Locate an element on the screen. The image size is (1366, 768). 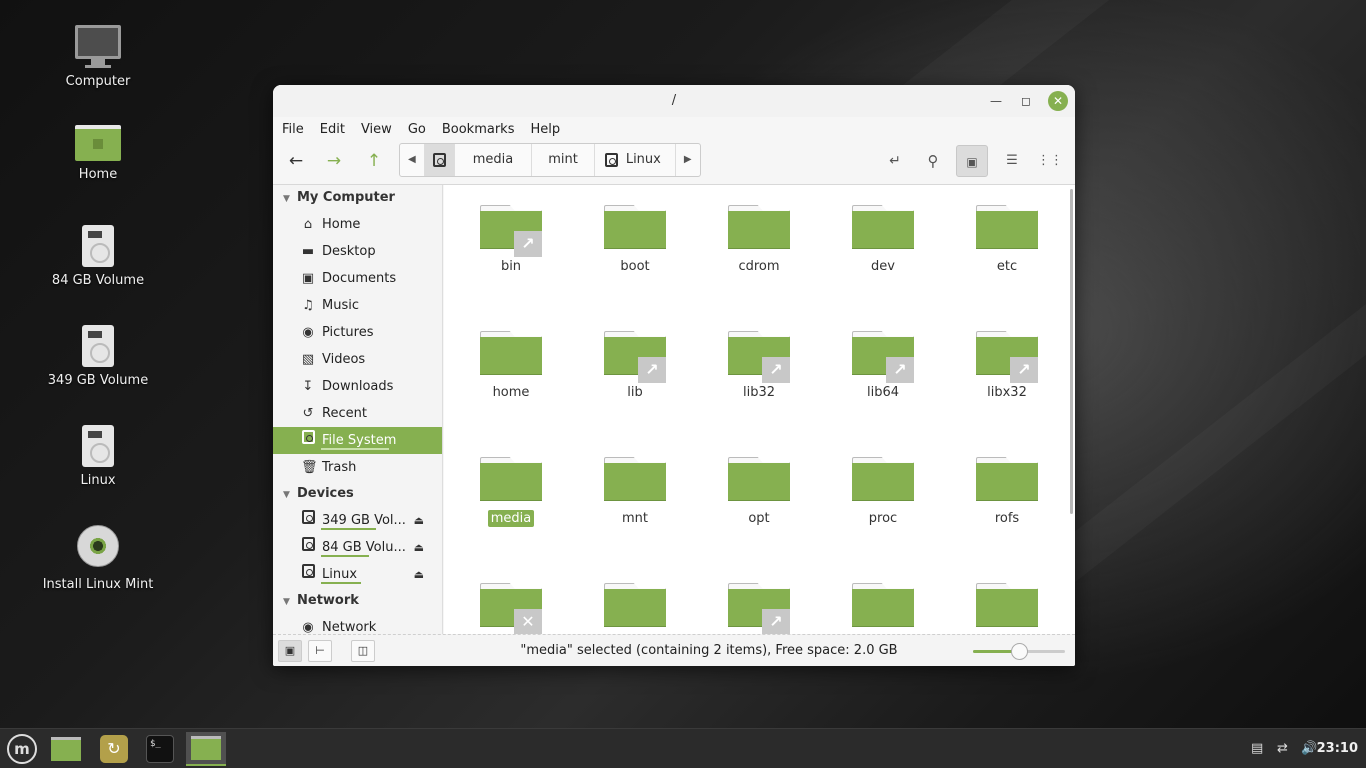
folder-item: mnt is located at coordinates (635, 492).